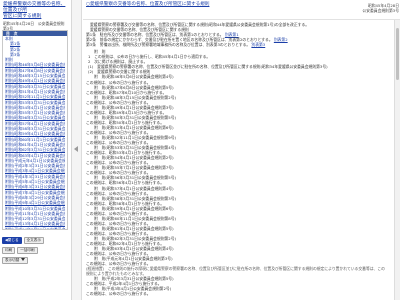 The height and width of the screenshot is (300, 400). What do you see at coordinates (35, 64) in the screenshot?
I see `toc-link: 附則(昭和46年5月6日公安委員会規則第4号)` at bounding box center [35, 64].